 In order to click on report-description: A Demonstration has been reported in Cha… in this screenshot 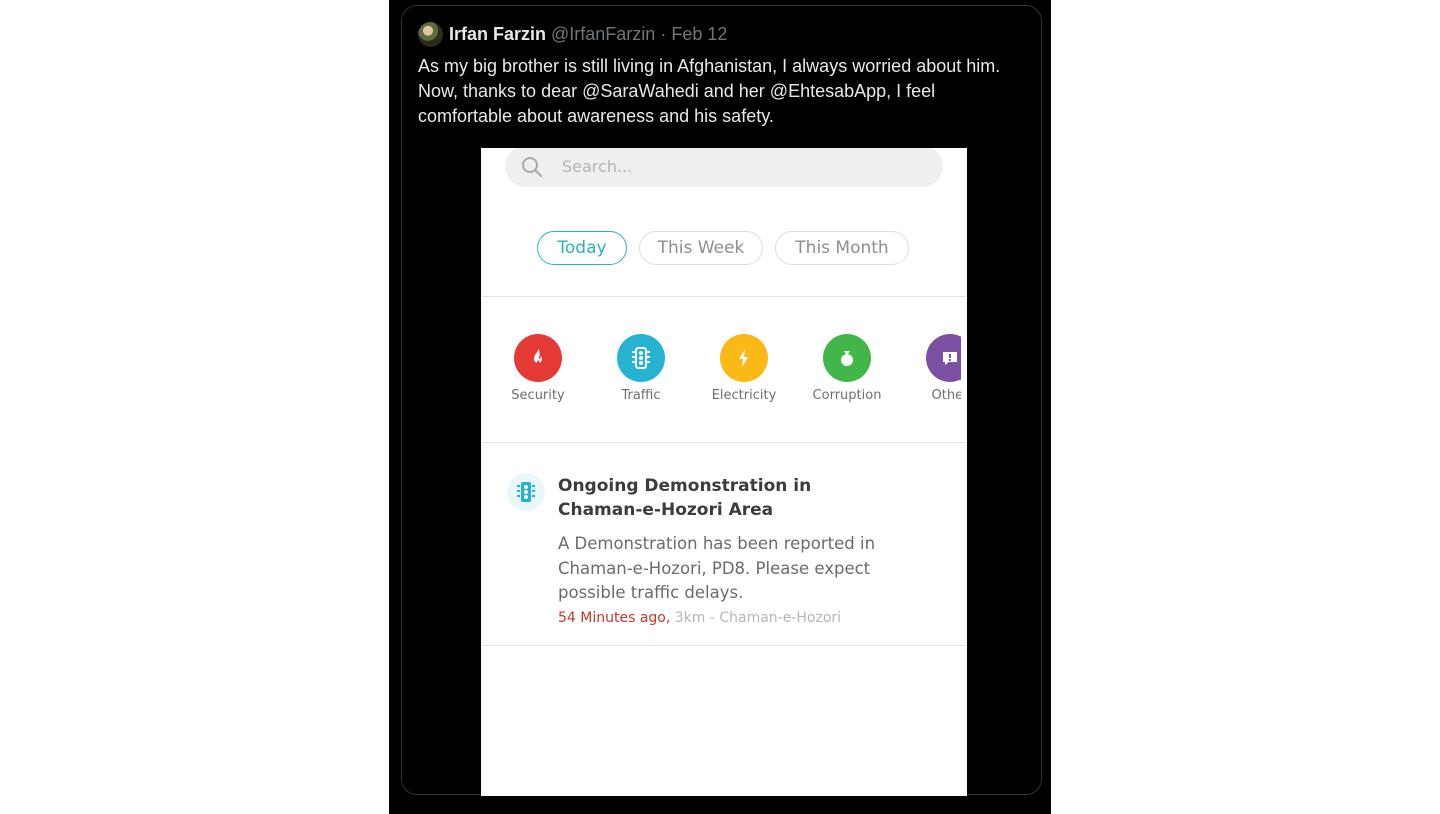, I will do `click(717, 568)`.